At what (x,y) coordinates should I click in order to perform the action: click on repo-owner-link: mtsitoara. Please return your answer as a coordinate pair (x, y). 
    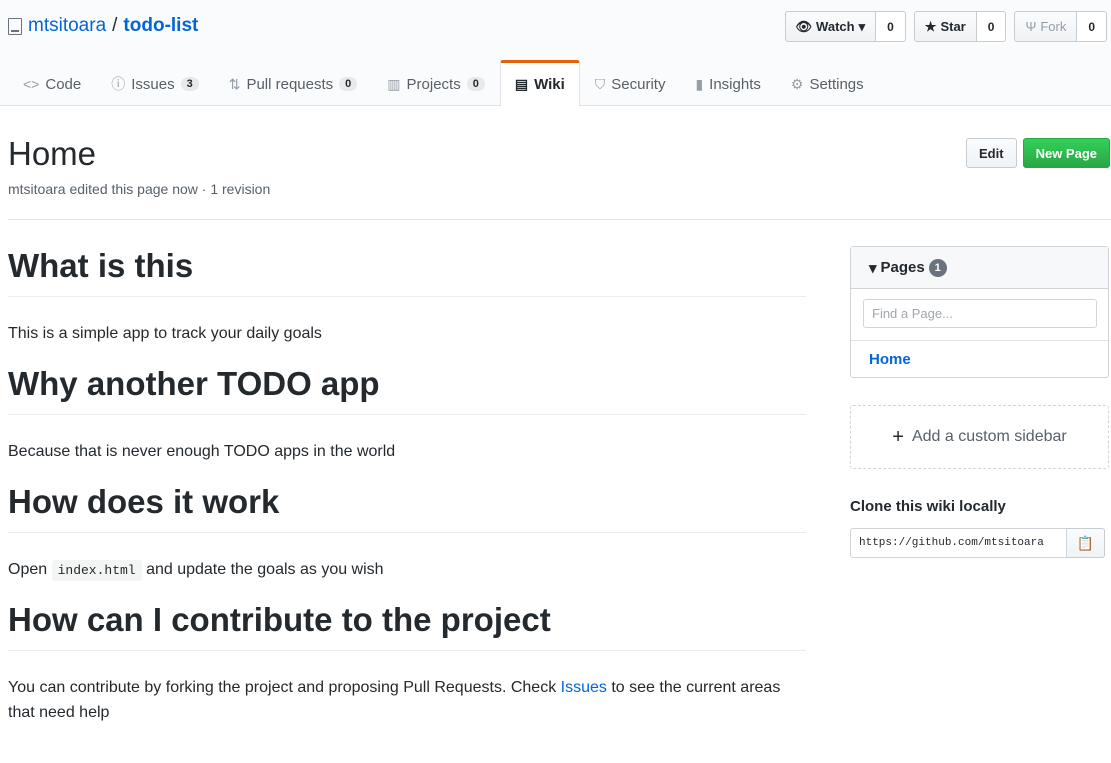
    Looking at the image, I should click on (67, 26).